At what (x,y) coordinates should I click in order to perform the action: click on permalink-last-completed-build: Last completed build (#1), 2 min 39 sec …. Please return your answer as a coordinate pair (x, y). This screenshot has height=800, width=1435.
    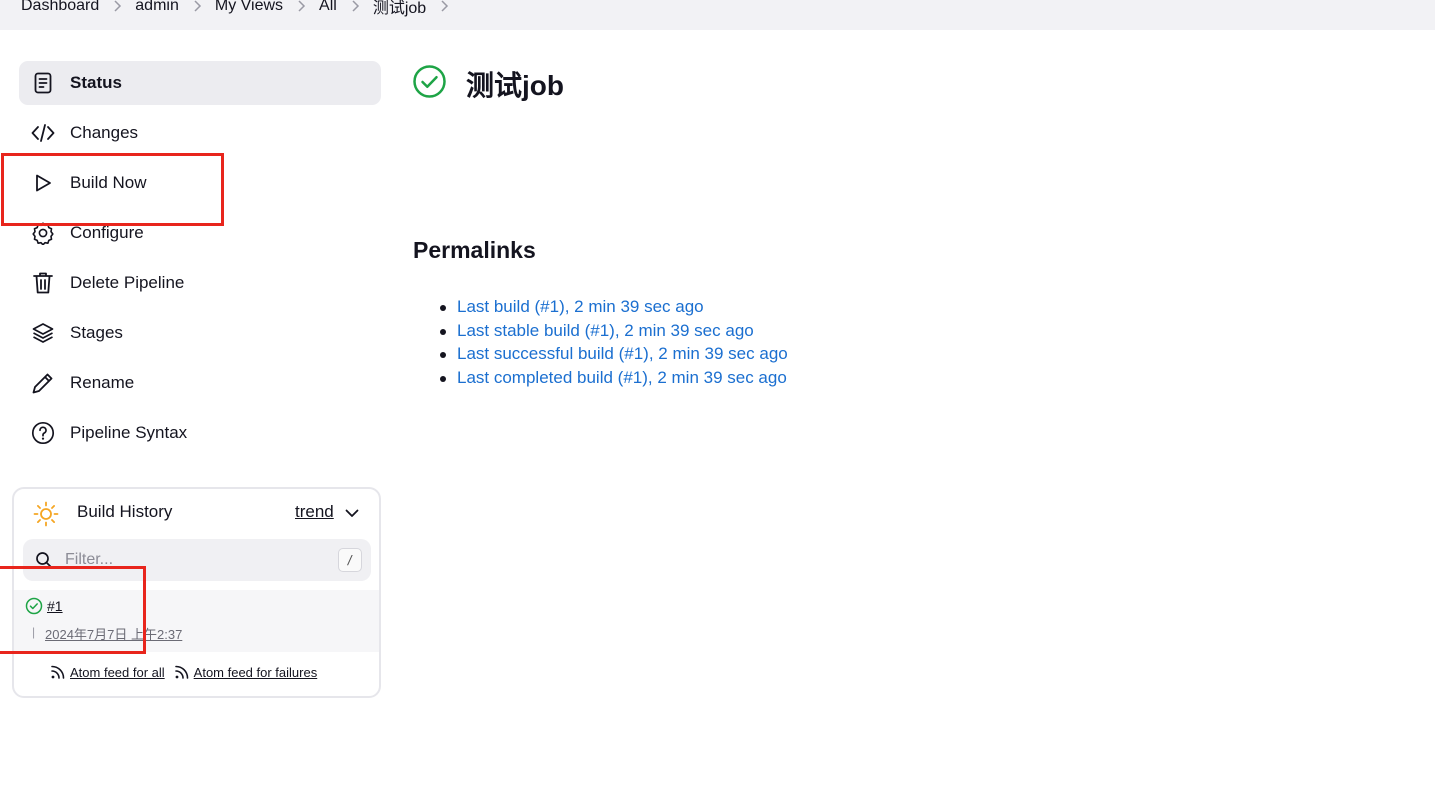
    Looking at the image, I should click on (622, 377).